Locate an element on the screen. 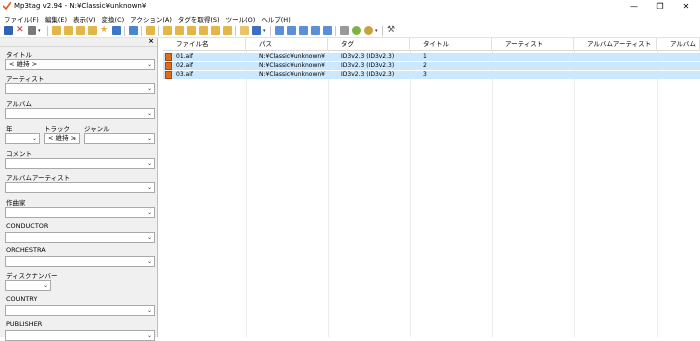 This screenshot has height=341, width=700. undo-icon is located at coordinates (32, 30).